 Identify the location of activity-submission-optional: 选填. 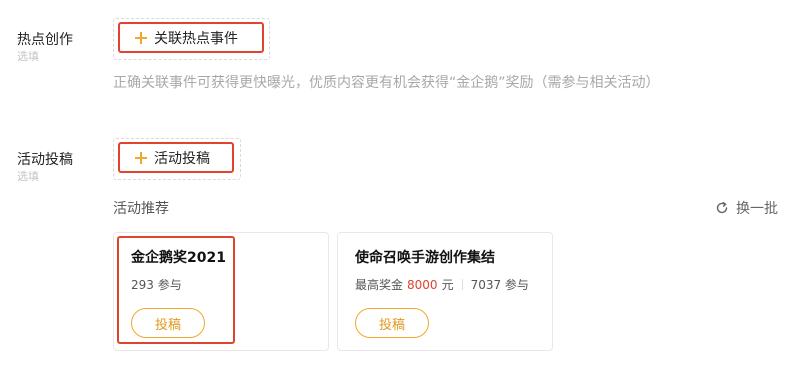
(28, 176).